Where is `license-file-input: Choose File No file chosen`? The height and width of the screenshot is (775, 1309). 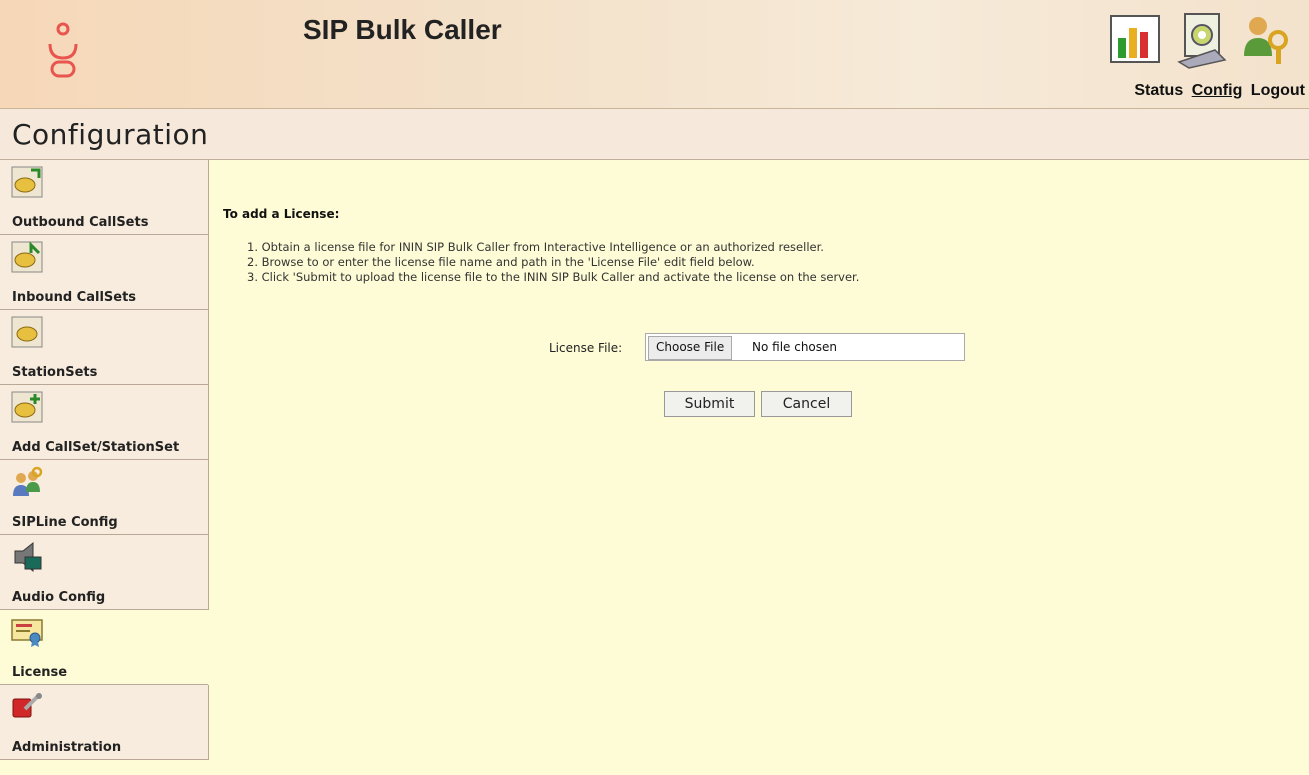 license-file-input: Choose File No file chosen is located at coordinates (805, 347).